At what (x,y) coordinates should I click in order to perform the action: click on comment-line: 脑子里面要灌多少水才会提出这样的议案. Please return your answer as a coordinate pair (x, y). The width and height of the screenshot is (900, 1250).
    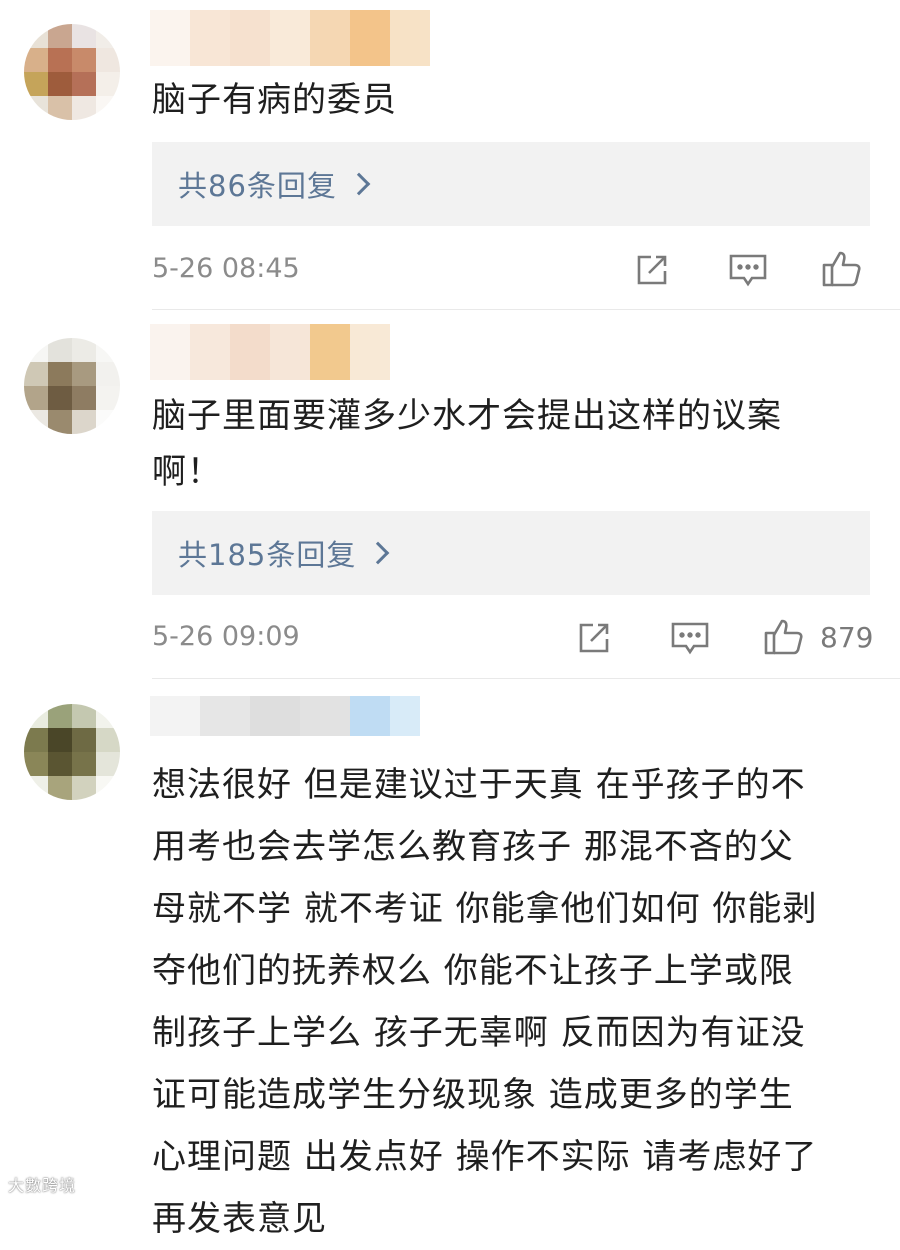
    Looking at the image, I should click on (467, 416).